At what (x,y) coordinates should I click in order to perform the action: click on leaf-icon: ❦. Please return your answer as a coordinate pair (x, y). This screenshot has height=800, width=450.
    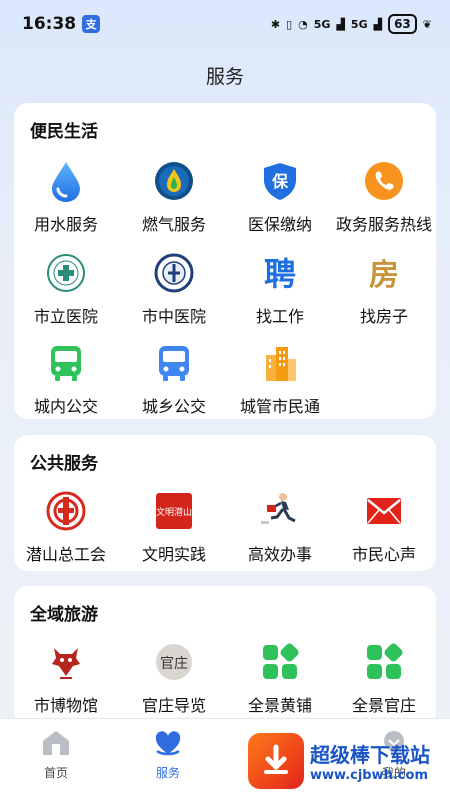
    Looking at the image, I should click on (427, 24).